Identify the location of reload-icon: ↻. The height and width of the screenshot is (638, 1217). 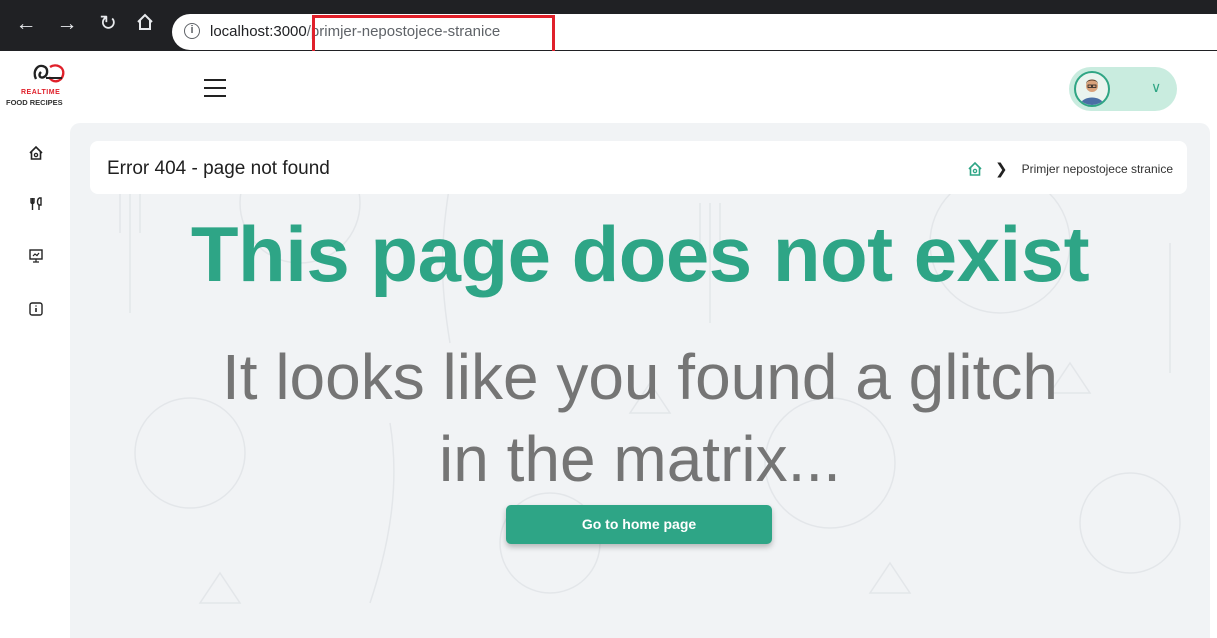
(108, 24).